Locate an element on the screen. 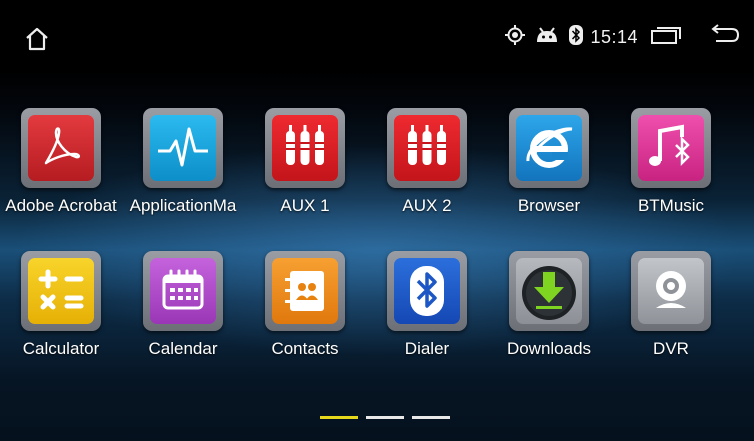  app-label: AUX 2 is located at coordinates (427, 205).